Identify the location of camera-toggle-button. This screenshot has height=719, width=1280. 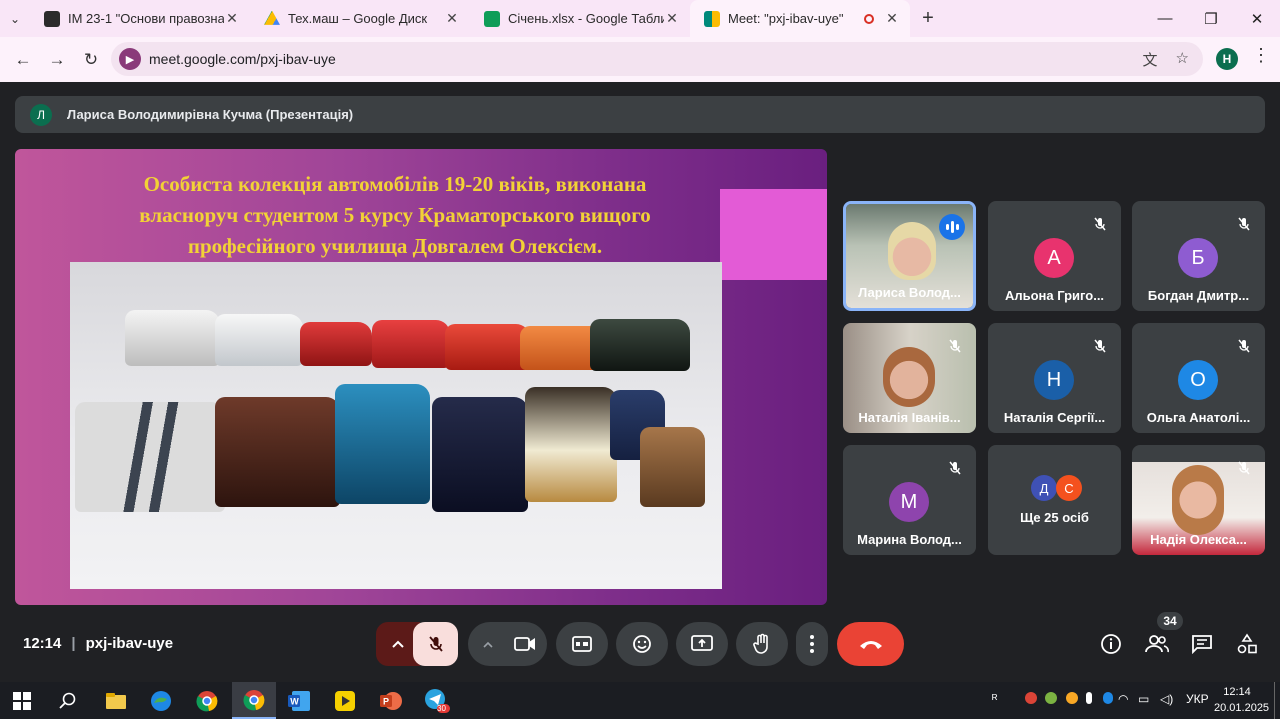
(525, 644).